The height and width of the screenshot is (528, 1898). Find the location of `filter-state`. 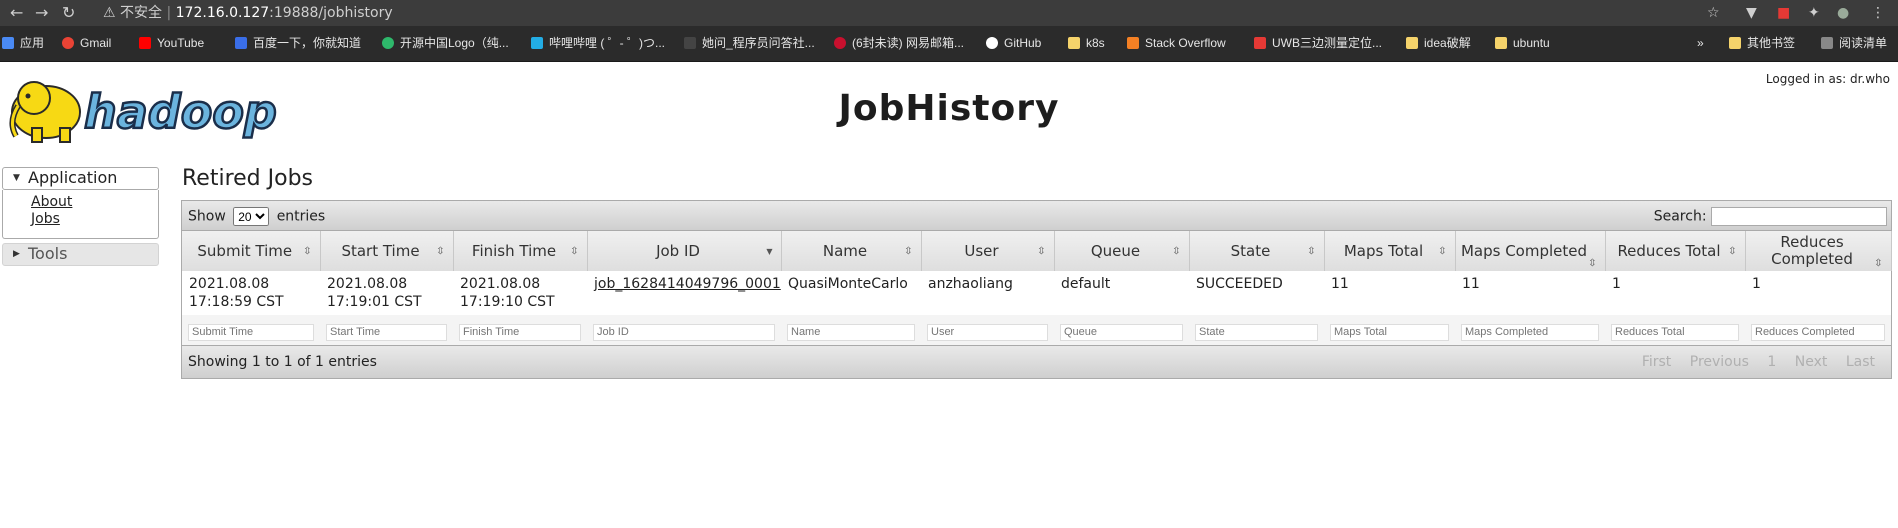

filter-state is located at coordinates (1256, 332).